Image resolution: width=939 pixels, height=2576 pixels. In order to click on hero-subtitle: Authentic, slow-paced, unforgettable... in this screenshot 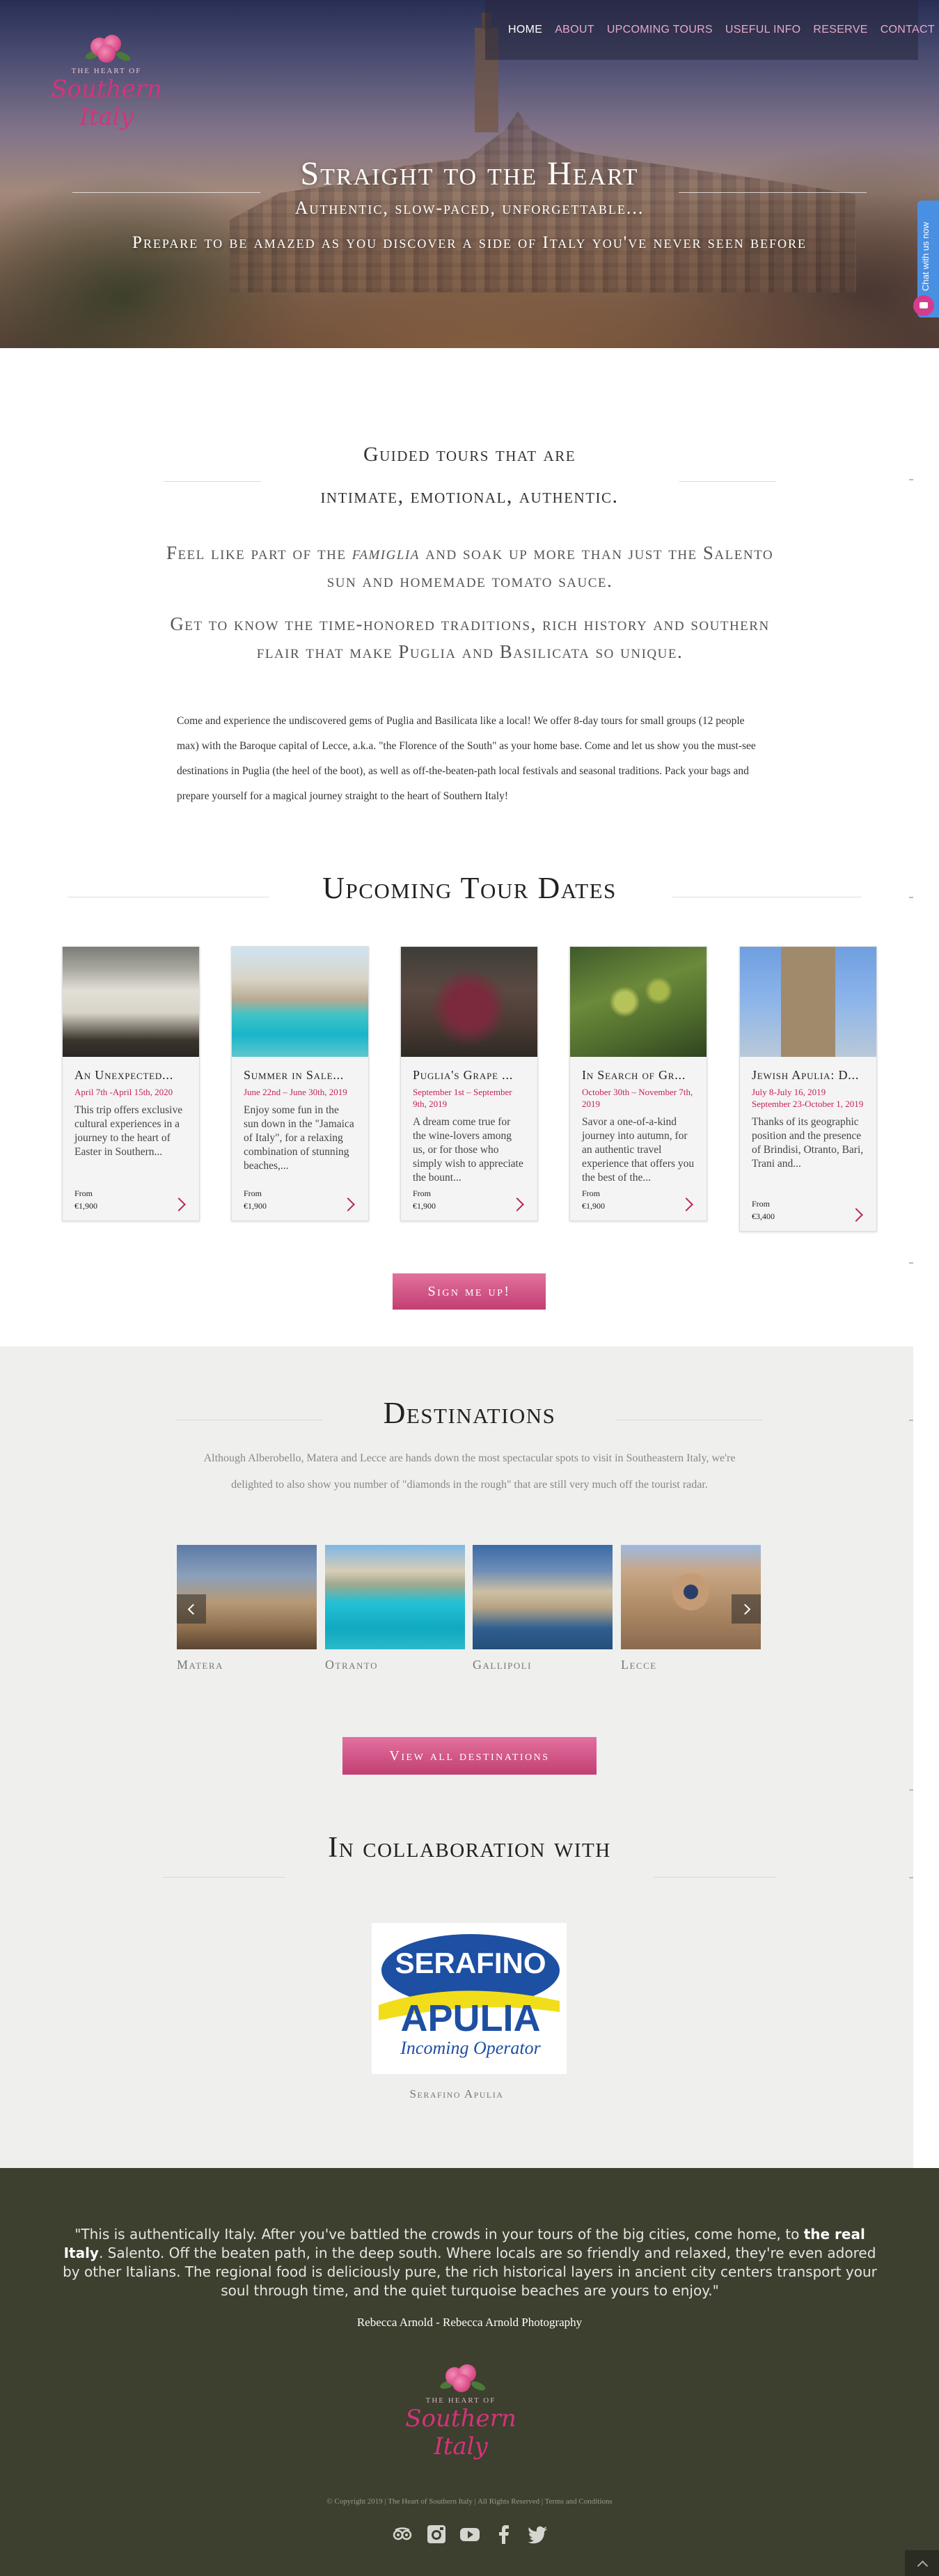, I will do `click(469, 208)`.